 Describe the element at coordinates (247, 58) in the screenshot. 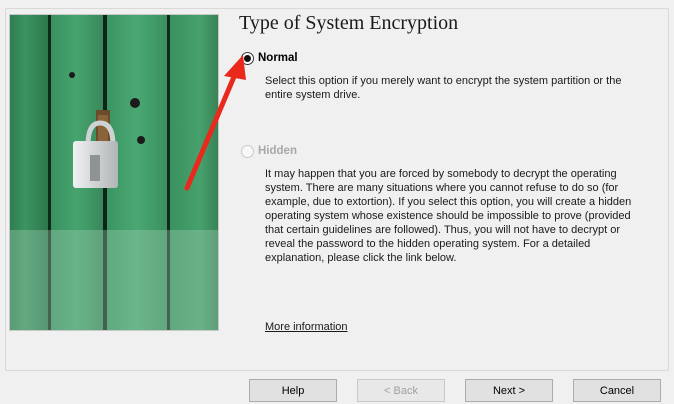

I see `normal-radio` at that location.